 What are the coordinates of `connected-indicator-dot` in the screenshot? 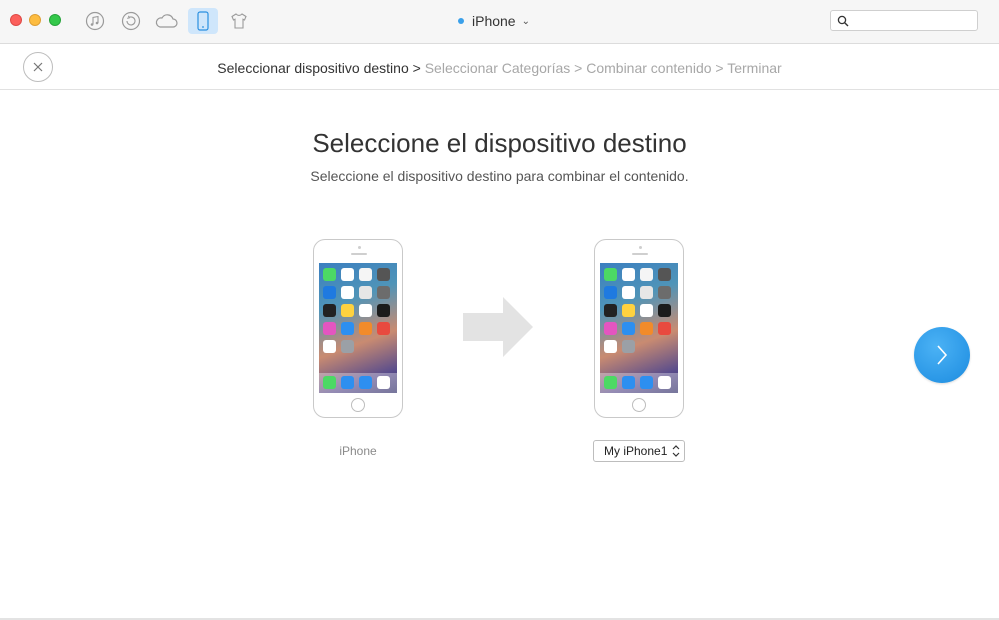 It's located at (461, 21).